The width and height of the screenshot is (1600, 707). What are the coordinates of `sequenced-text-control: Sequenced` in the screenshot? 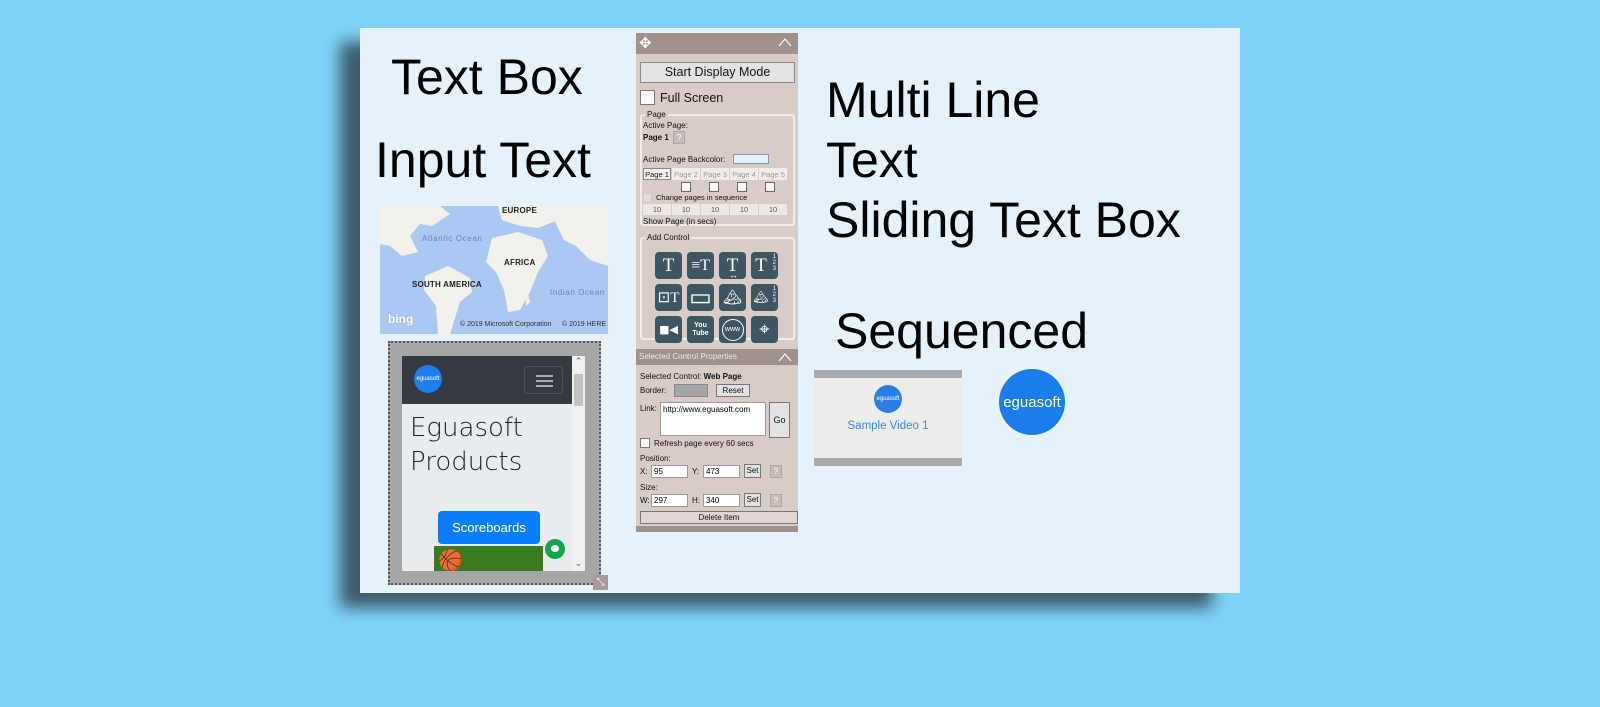 It's located at (961, 331).